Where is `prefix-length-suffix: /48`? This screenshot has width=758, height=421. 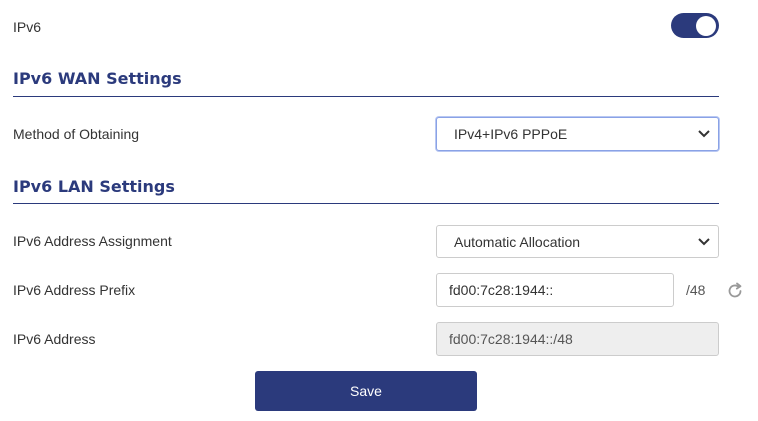 prefix-length-suffix: /48 is located at coordinates (696, 290).